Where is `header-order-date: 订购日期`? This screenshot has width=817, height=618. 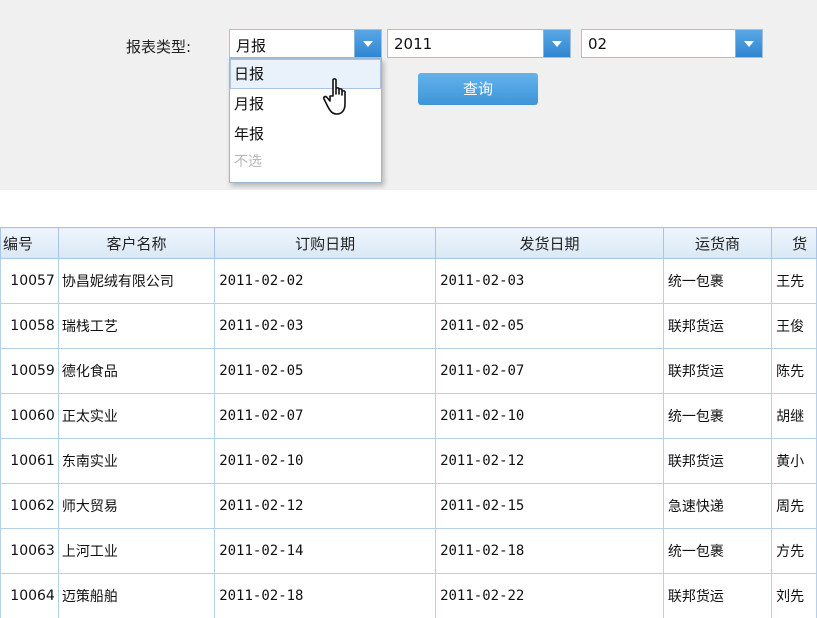
header-order-date: 订购日期 is located at coordinates (325, 243).